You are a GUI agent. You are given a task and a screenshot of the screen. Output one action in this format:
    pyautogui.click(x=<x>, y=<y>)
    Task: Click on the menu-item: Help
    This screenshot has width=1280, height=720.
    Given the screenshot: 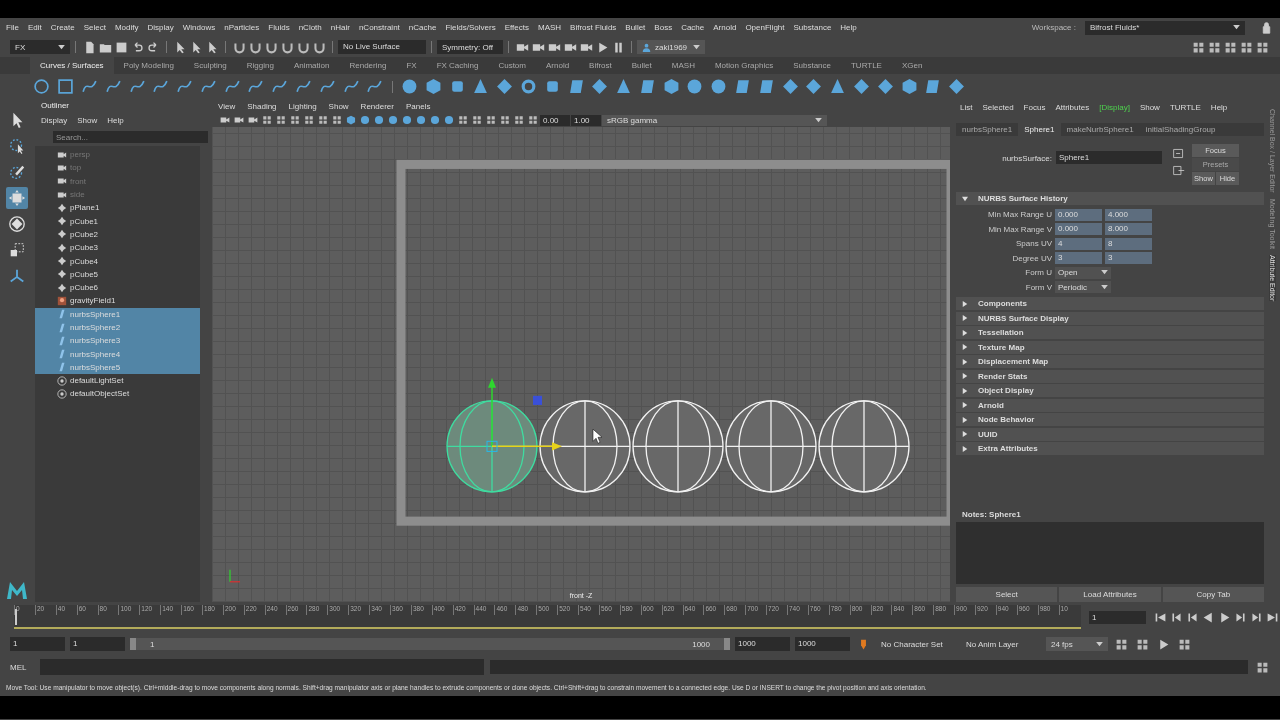 What is the action you would take?
    pyautogui.click(x=115, y=120)
    